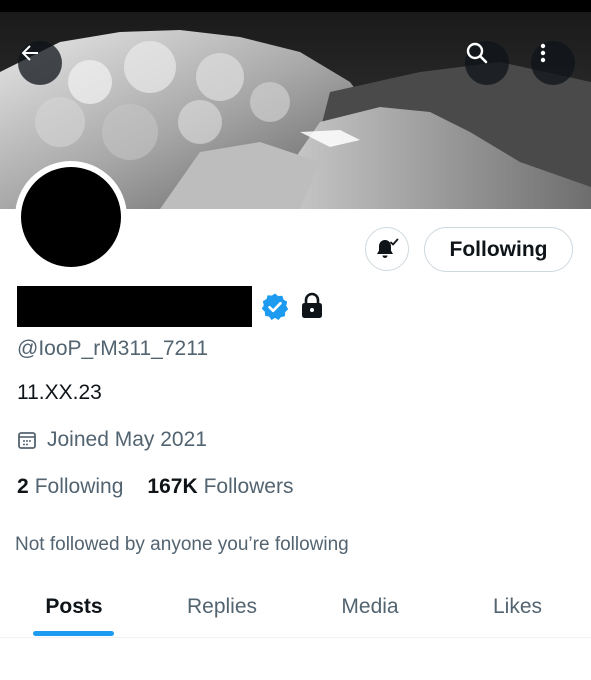  What do you see at coordinates (553, 63) in the screenshot?
I see `more-options-button` at bounding box center [553, 63].